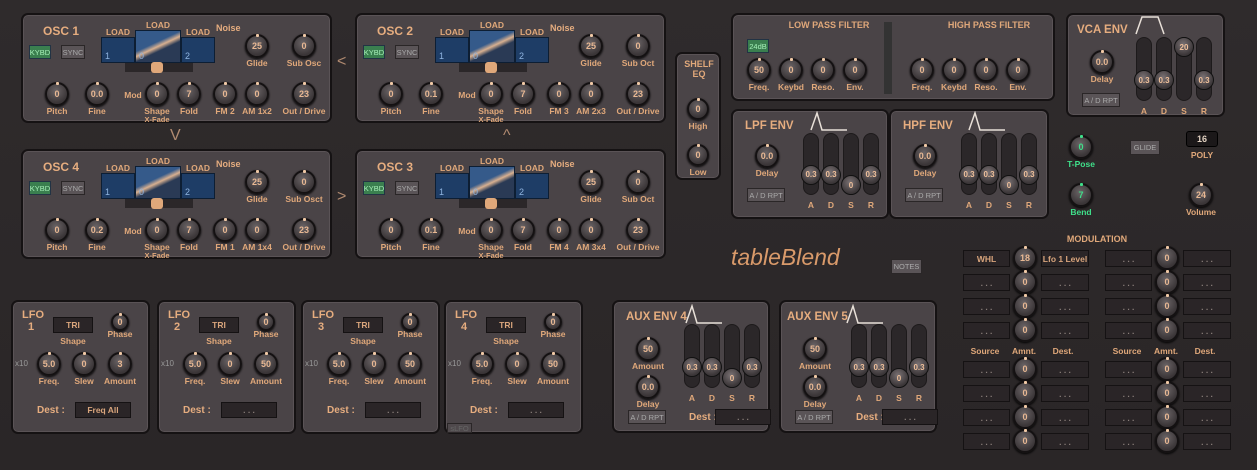  Describe the element at coordinates (766, 195) in the screenshot. I see `ad-repeat-button: A / D RPT` at that location.